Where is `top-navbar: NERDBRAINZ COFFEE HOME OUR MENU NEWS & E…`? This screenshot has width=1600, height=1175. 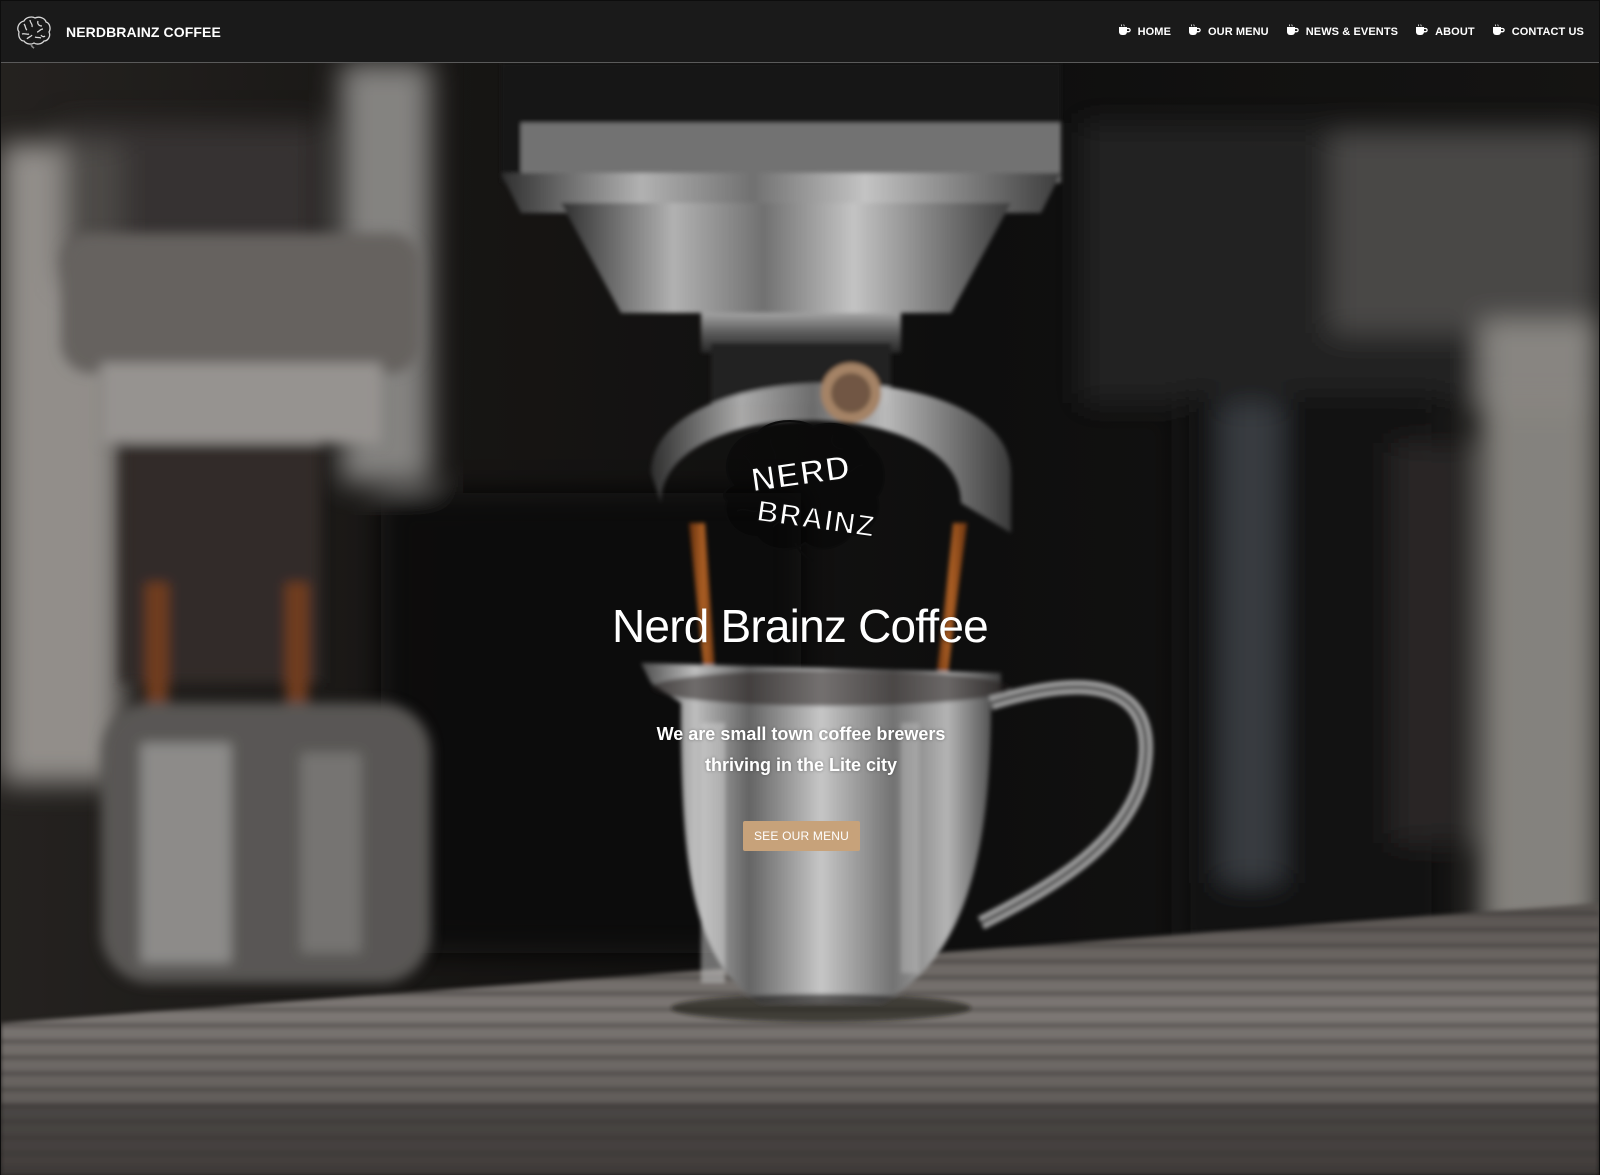 top-navbar: NERDBRAINZ COFFEE HOME OUR MENU NEWS & E… is located at coordinates (800, 32).